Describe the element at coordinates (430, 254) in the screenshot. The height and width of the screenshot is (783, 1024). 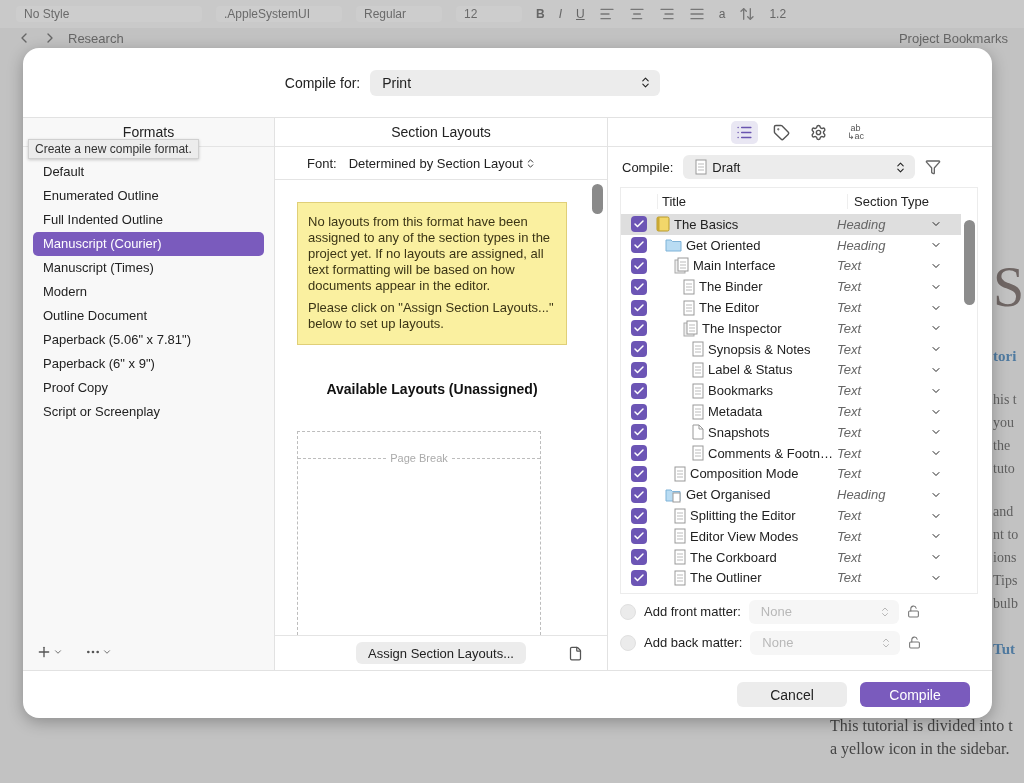
I see `note-text: No layouts from this format have been assigned to any of the section types in the project yet. If no layouts are assigned, all text formatting will be based on how documents appear in the editor.` at that location.